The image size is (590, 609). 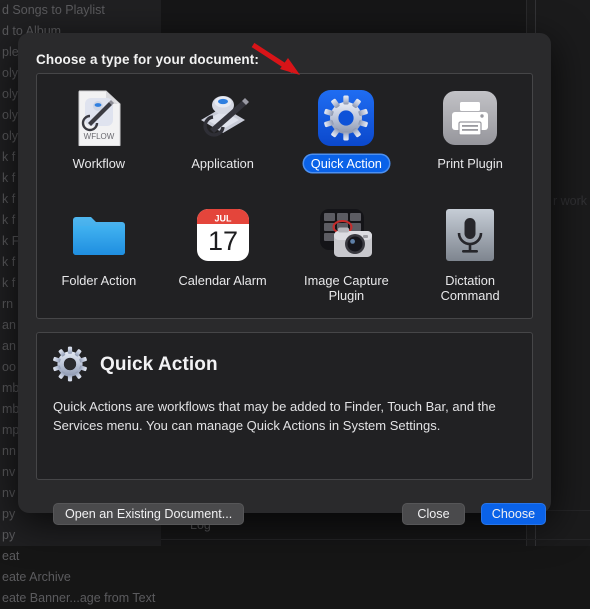 I want to click on calendar-icon: JUL 17, so click(x=223, y=235).